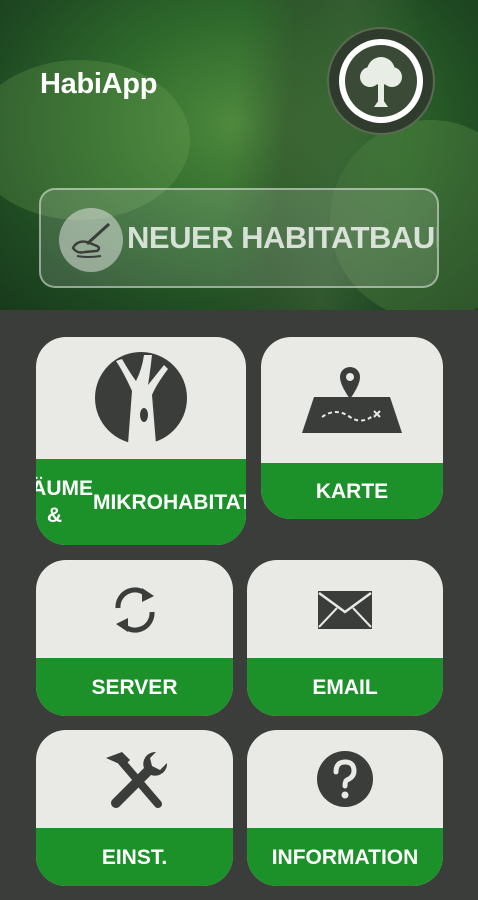  Describe the element at coordinates (134, 610) in the screenshot. I see `sync-icon` at that location.